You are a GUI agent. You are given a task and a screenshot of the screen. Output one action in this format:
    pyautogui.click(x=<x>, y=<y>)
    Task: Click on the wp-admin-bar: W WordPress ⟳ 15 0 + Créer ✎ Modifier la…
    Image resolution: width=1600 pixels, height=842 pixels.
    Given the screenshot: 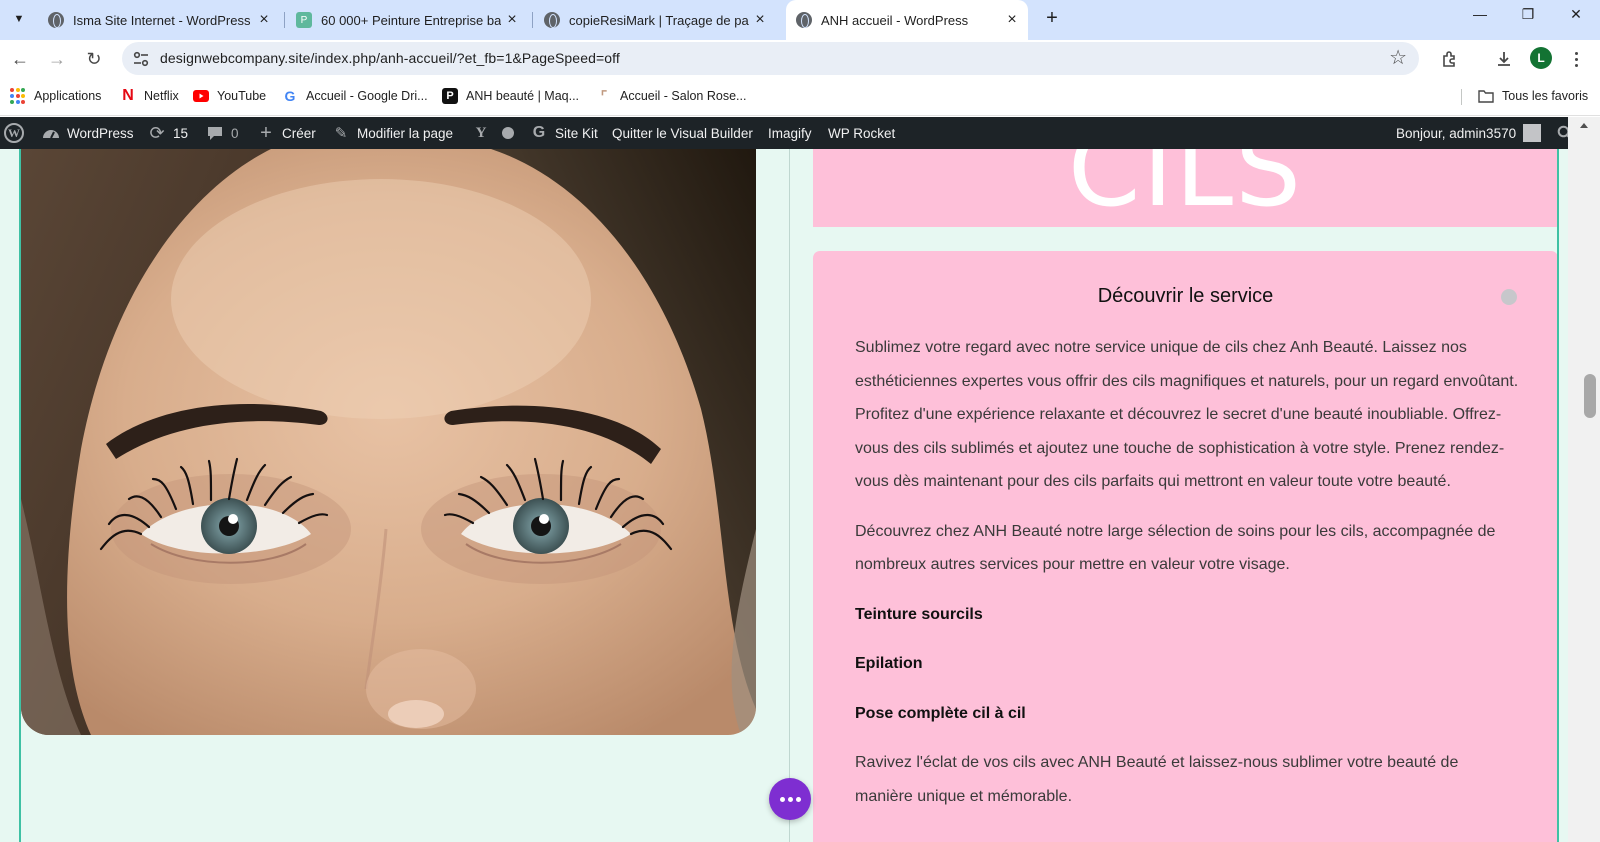 What is the action you would take?
    pyautogui.click(x=800, y=133)
    